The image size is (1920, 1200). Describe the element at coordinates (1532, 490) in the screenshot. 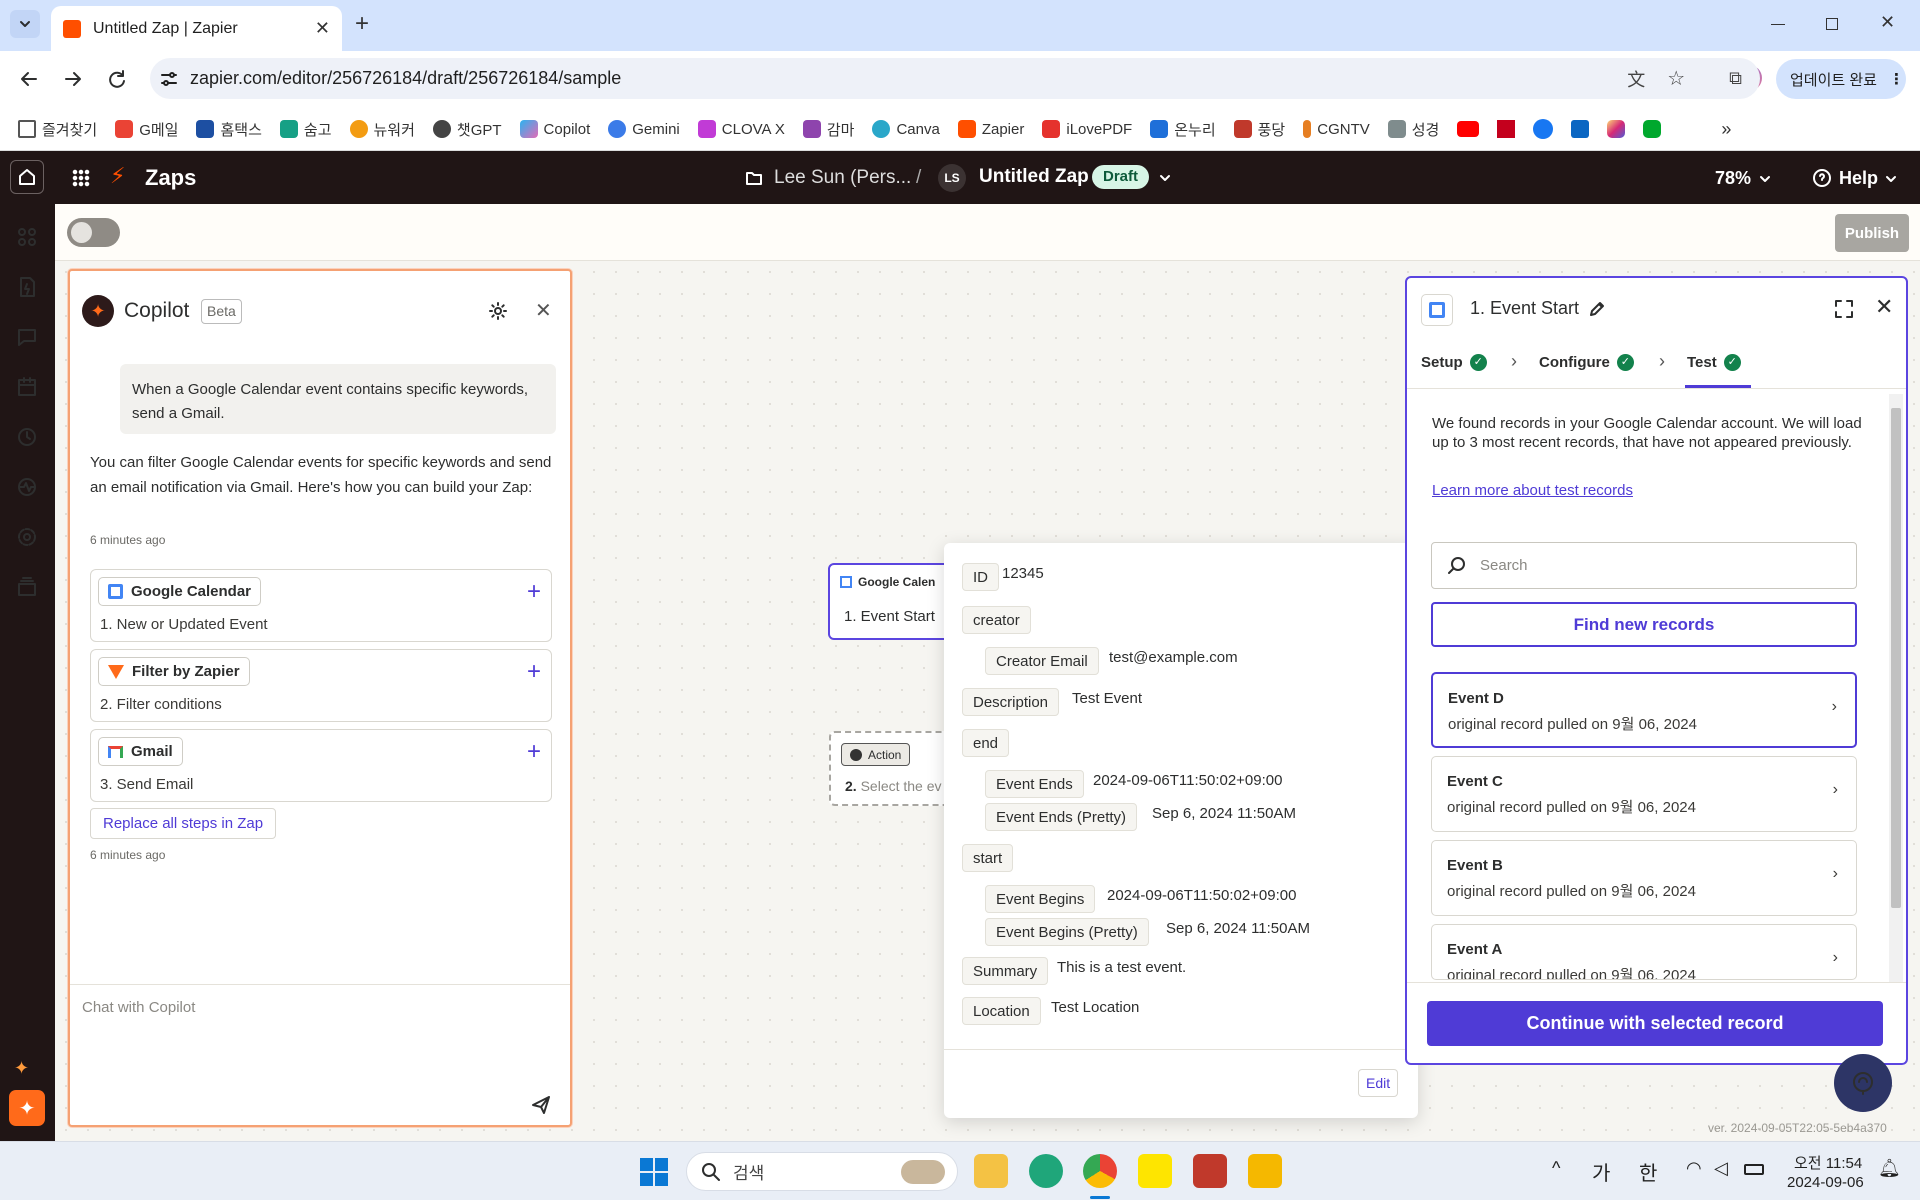

I see `learn-more-link: Learn more about test records` at that location.